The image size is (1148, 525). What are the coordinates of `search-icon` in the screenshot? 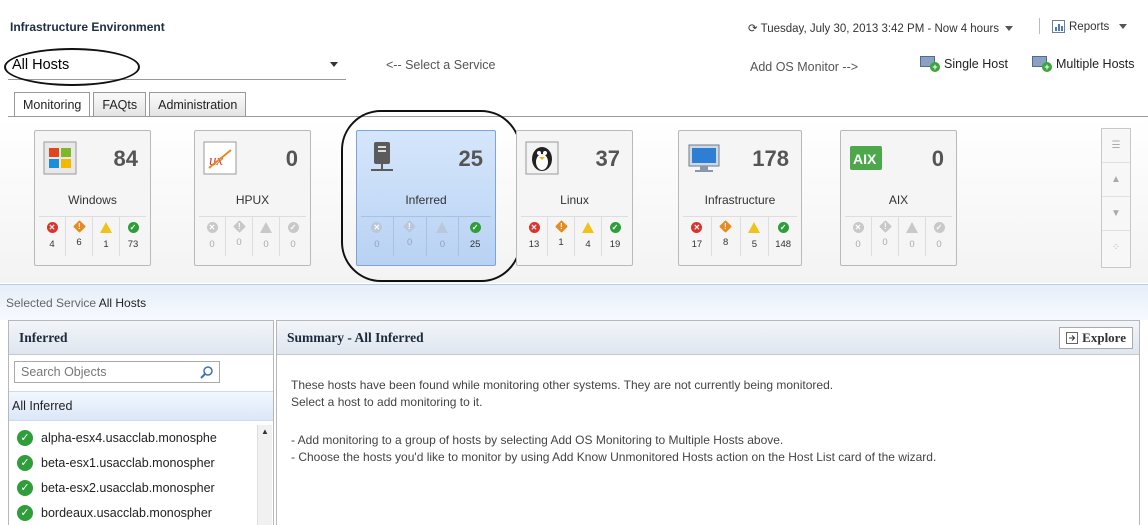 It's located at (206, 372).